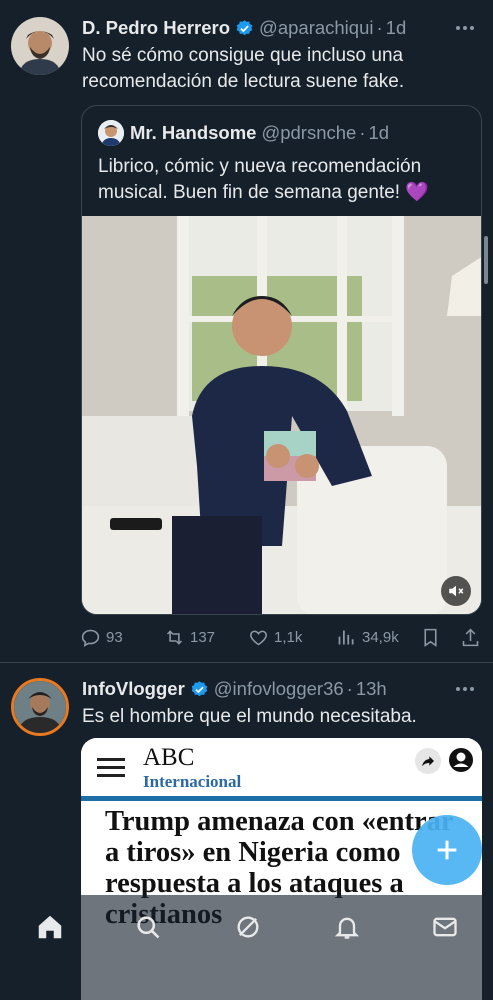  I want to click on compose-button, so click(447, 850).